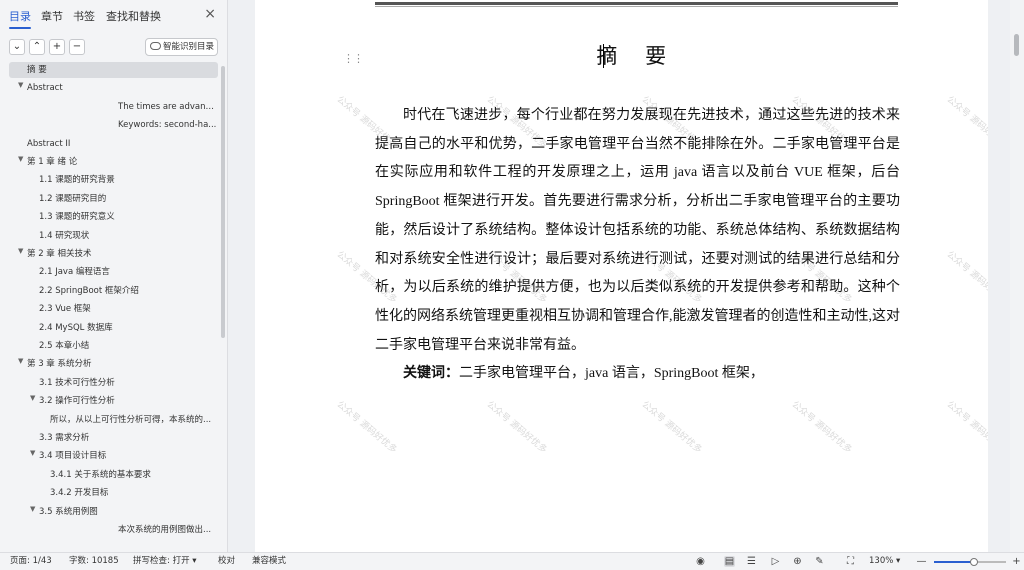 The width and height of the screenshot is (1024, 570). Describe the element at coordinates (155, 46) in the screenshot. I see `ai-icon` at that location.